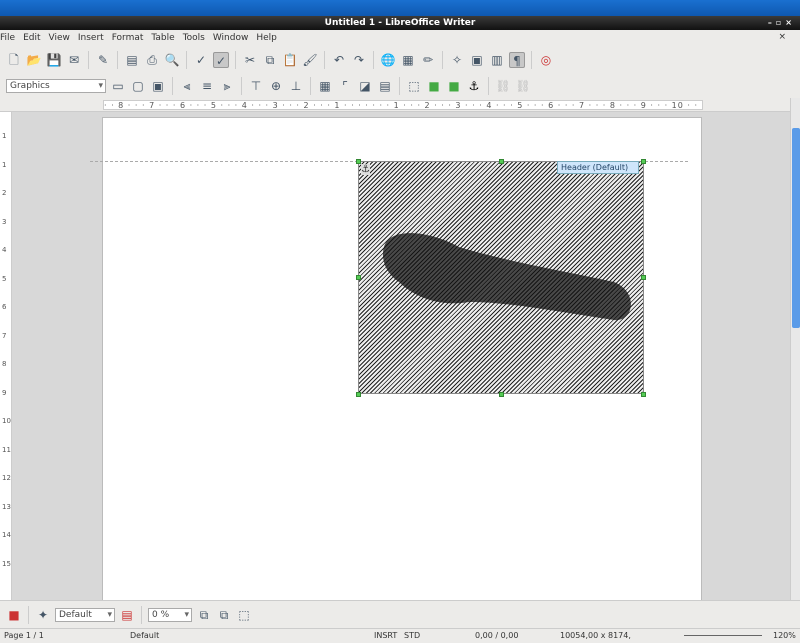  What do you see at coordinates (4, 136) in the screenshot?
I see `ruler-tick-label: 1` at bounding box center [4, 136].